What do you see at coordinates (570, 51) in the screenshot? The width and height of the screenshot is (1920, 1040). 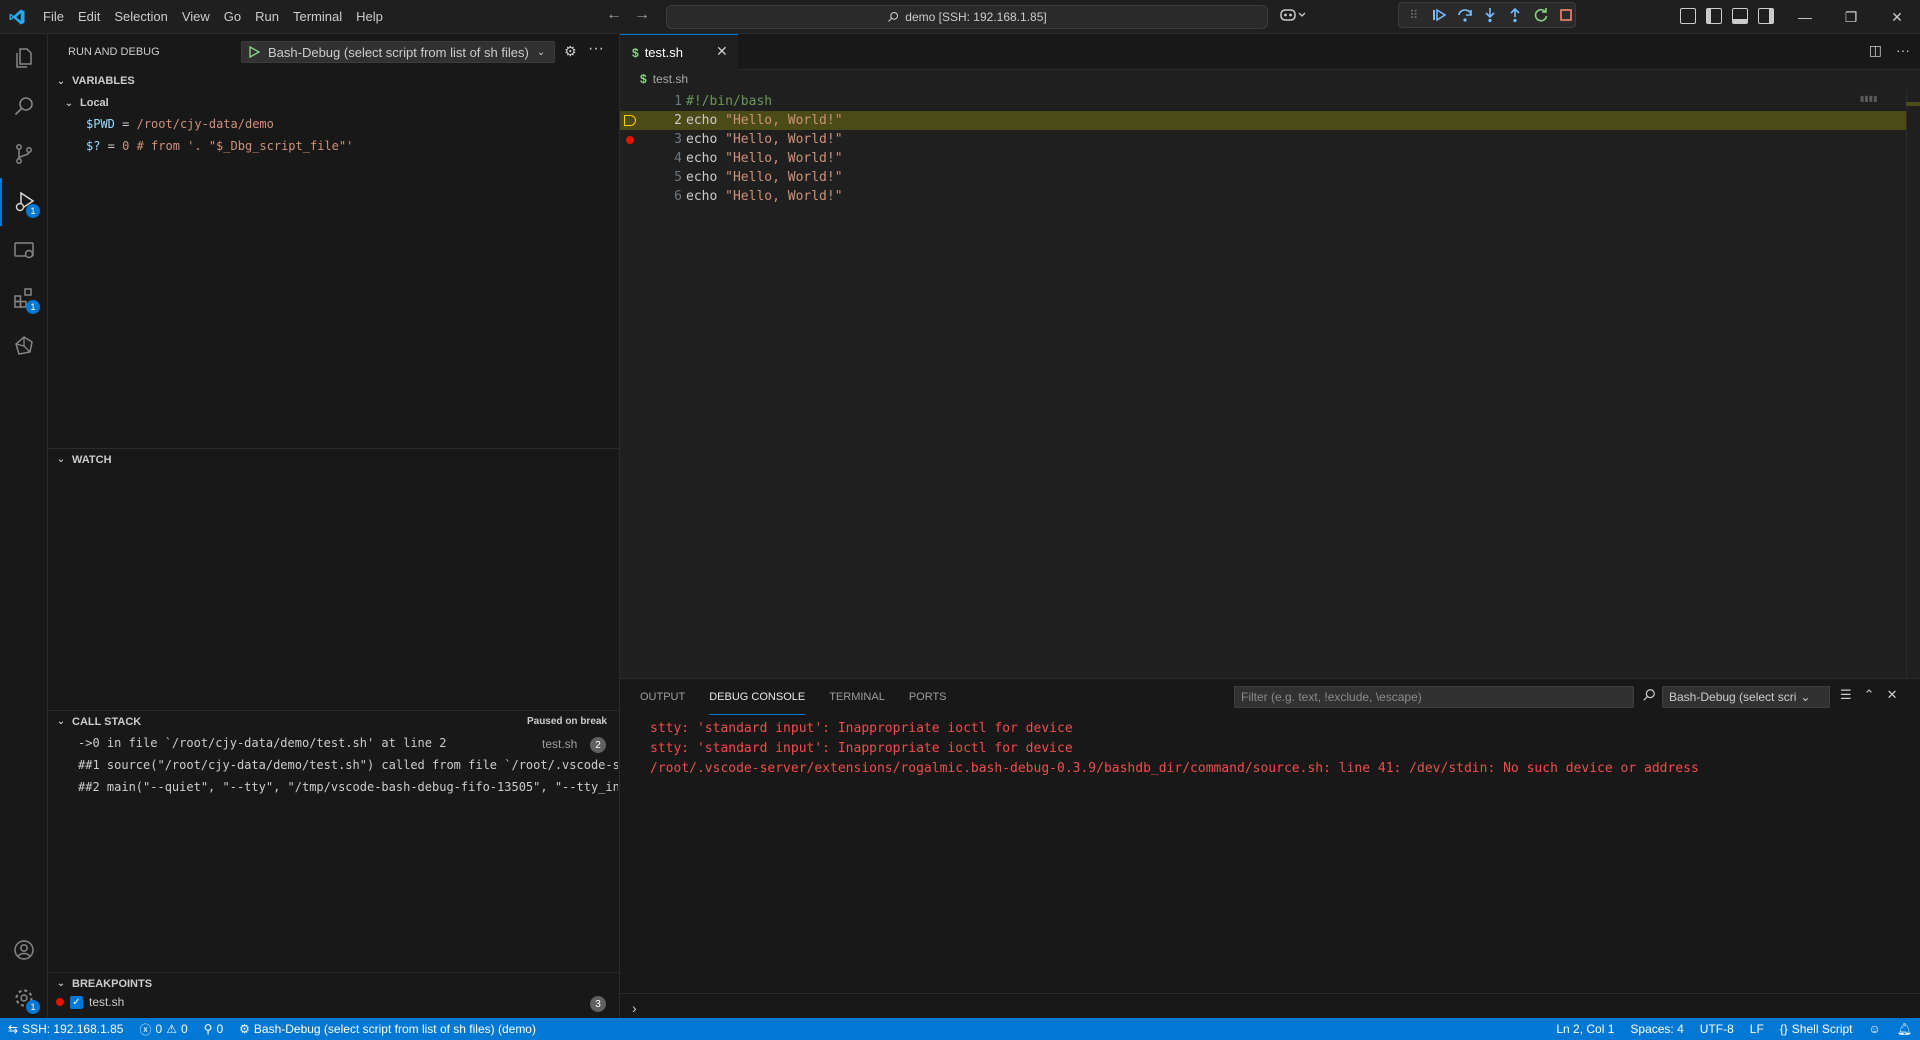 I see `gear-icon: ⚙` at bounding box center [570, 51].